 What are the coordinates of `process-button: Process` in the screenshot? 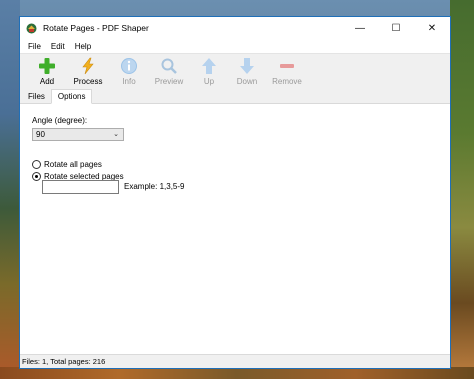 It's located at (88, 70).